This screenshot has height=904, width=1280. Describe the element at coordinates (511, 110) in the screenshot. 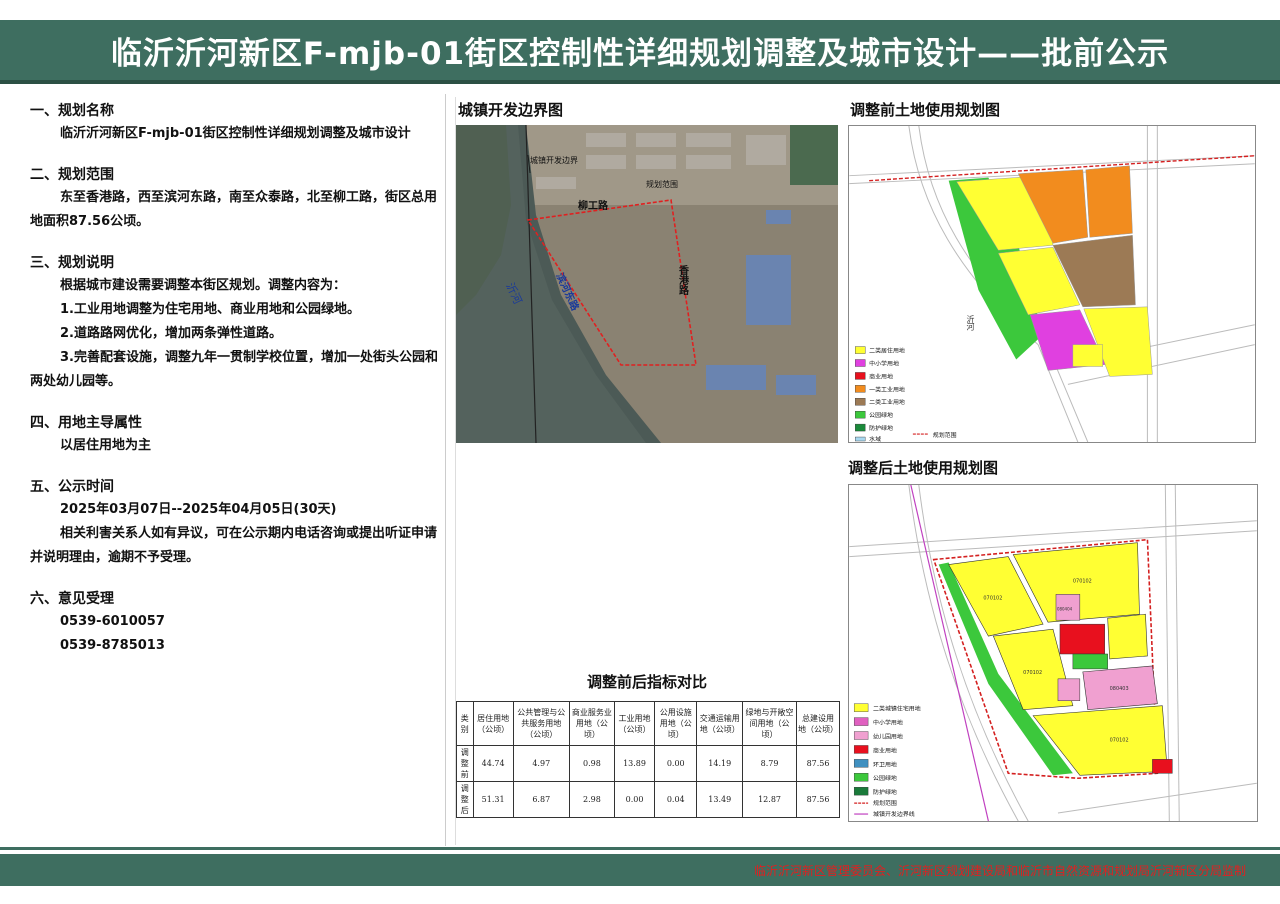

I see `boundary-map-title: 城镇开发边界图` at that location.